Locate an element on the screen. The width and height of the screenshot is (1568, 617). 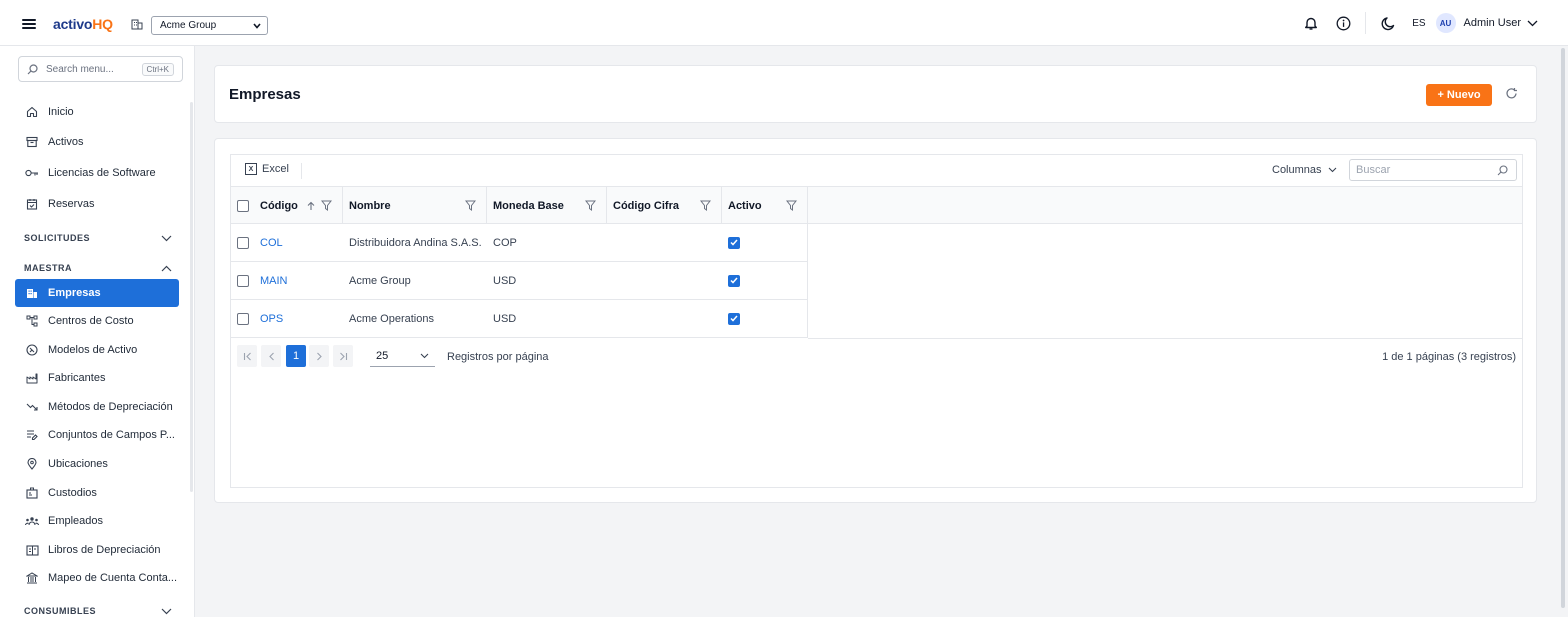
cell-codigo: COL is located at coordinates (271, 242).